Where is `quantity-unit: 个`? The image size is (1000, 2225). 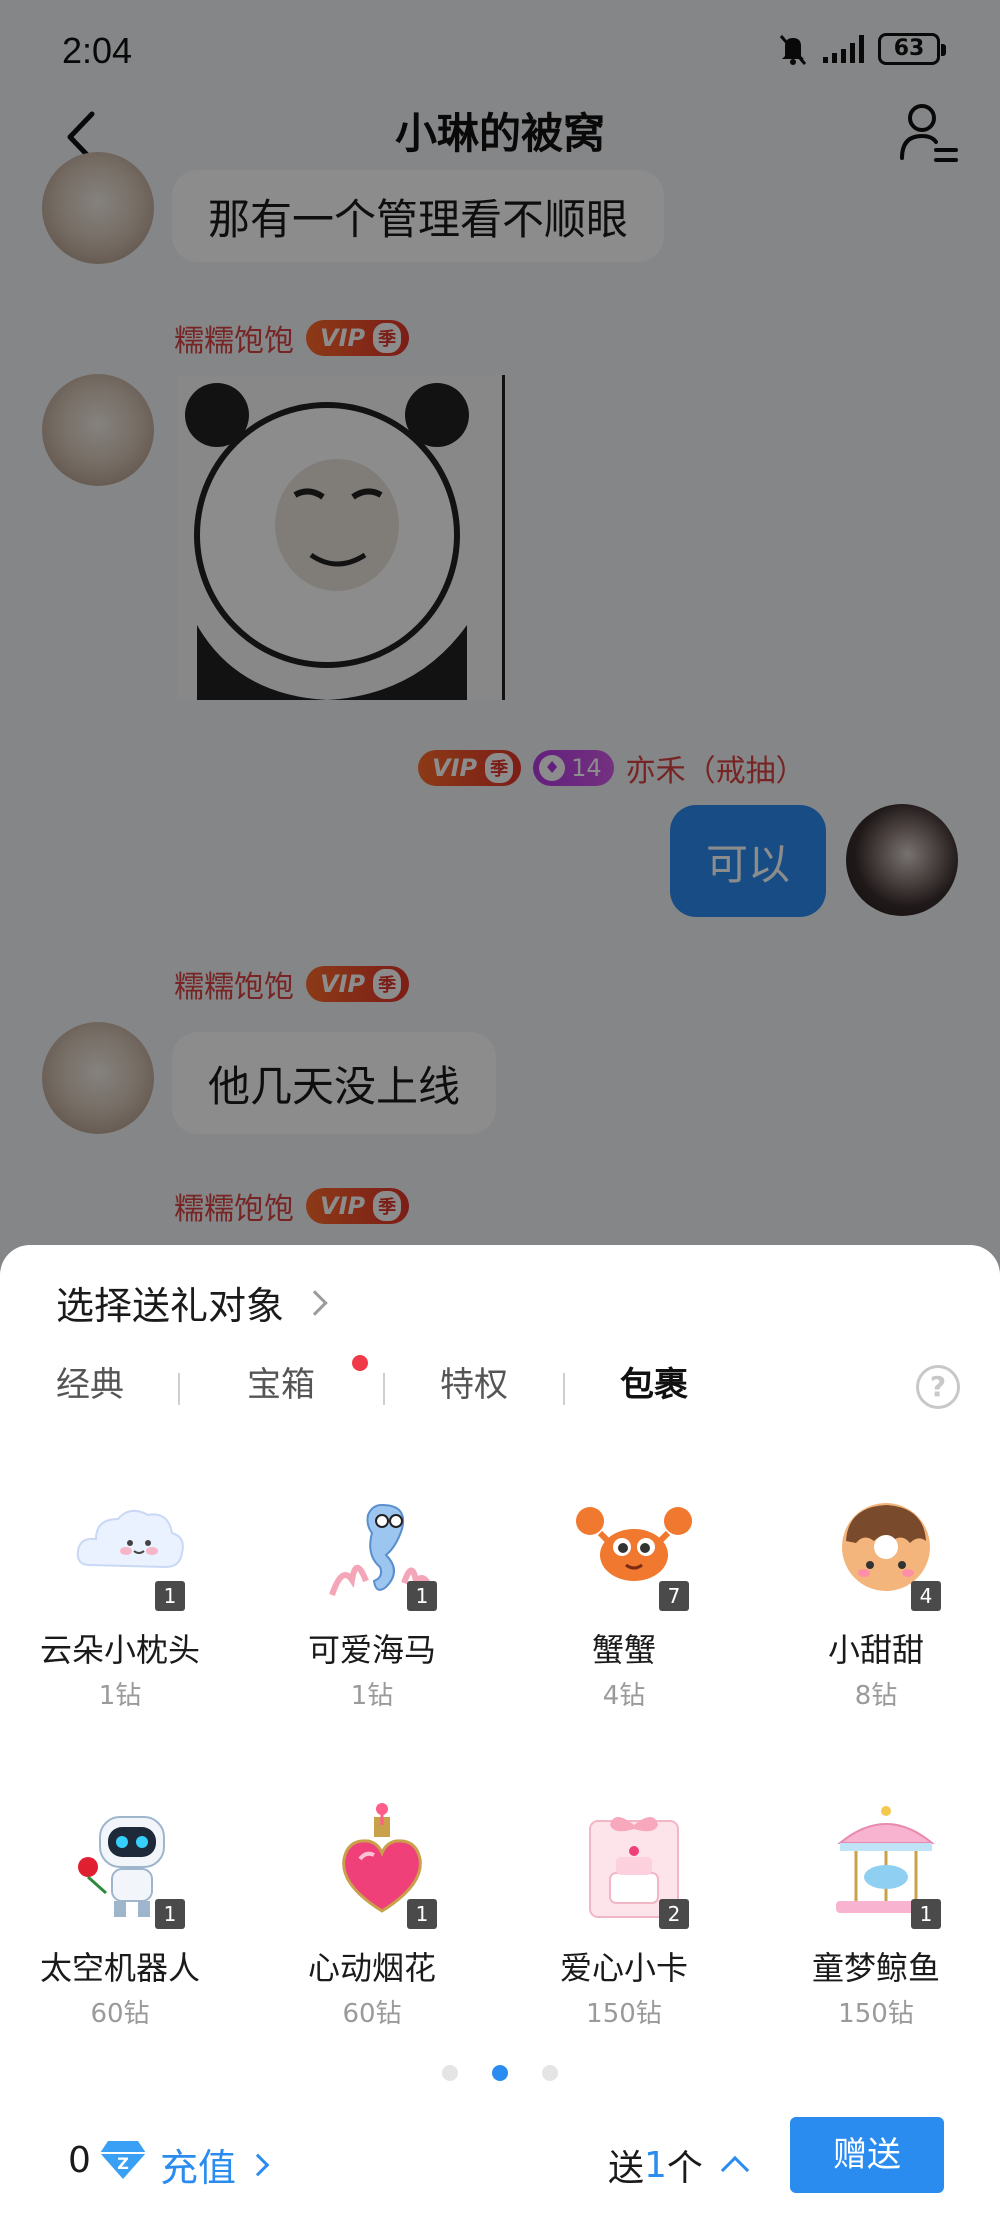 quantity-unit: 个 is located at coordinates (684, 2168).